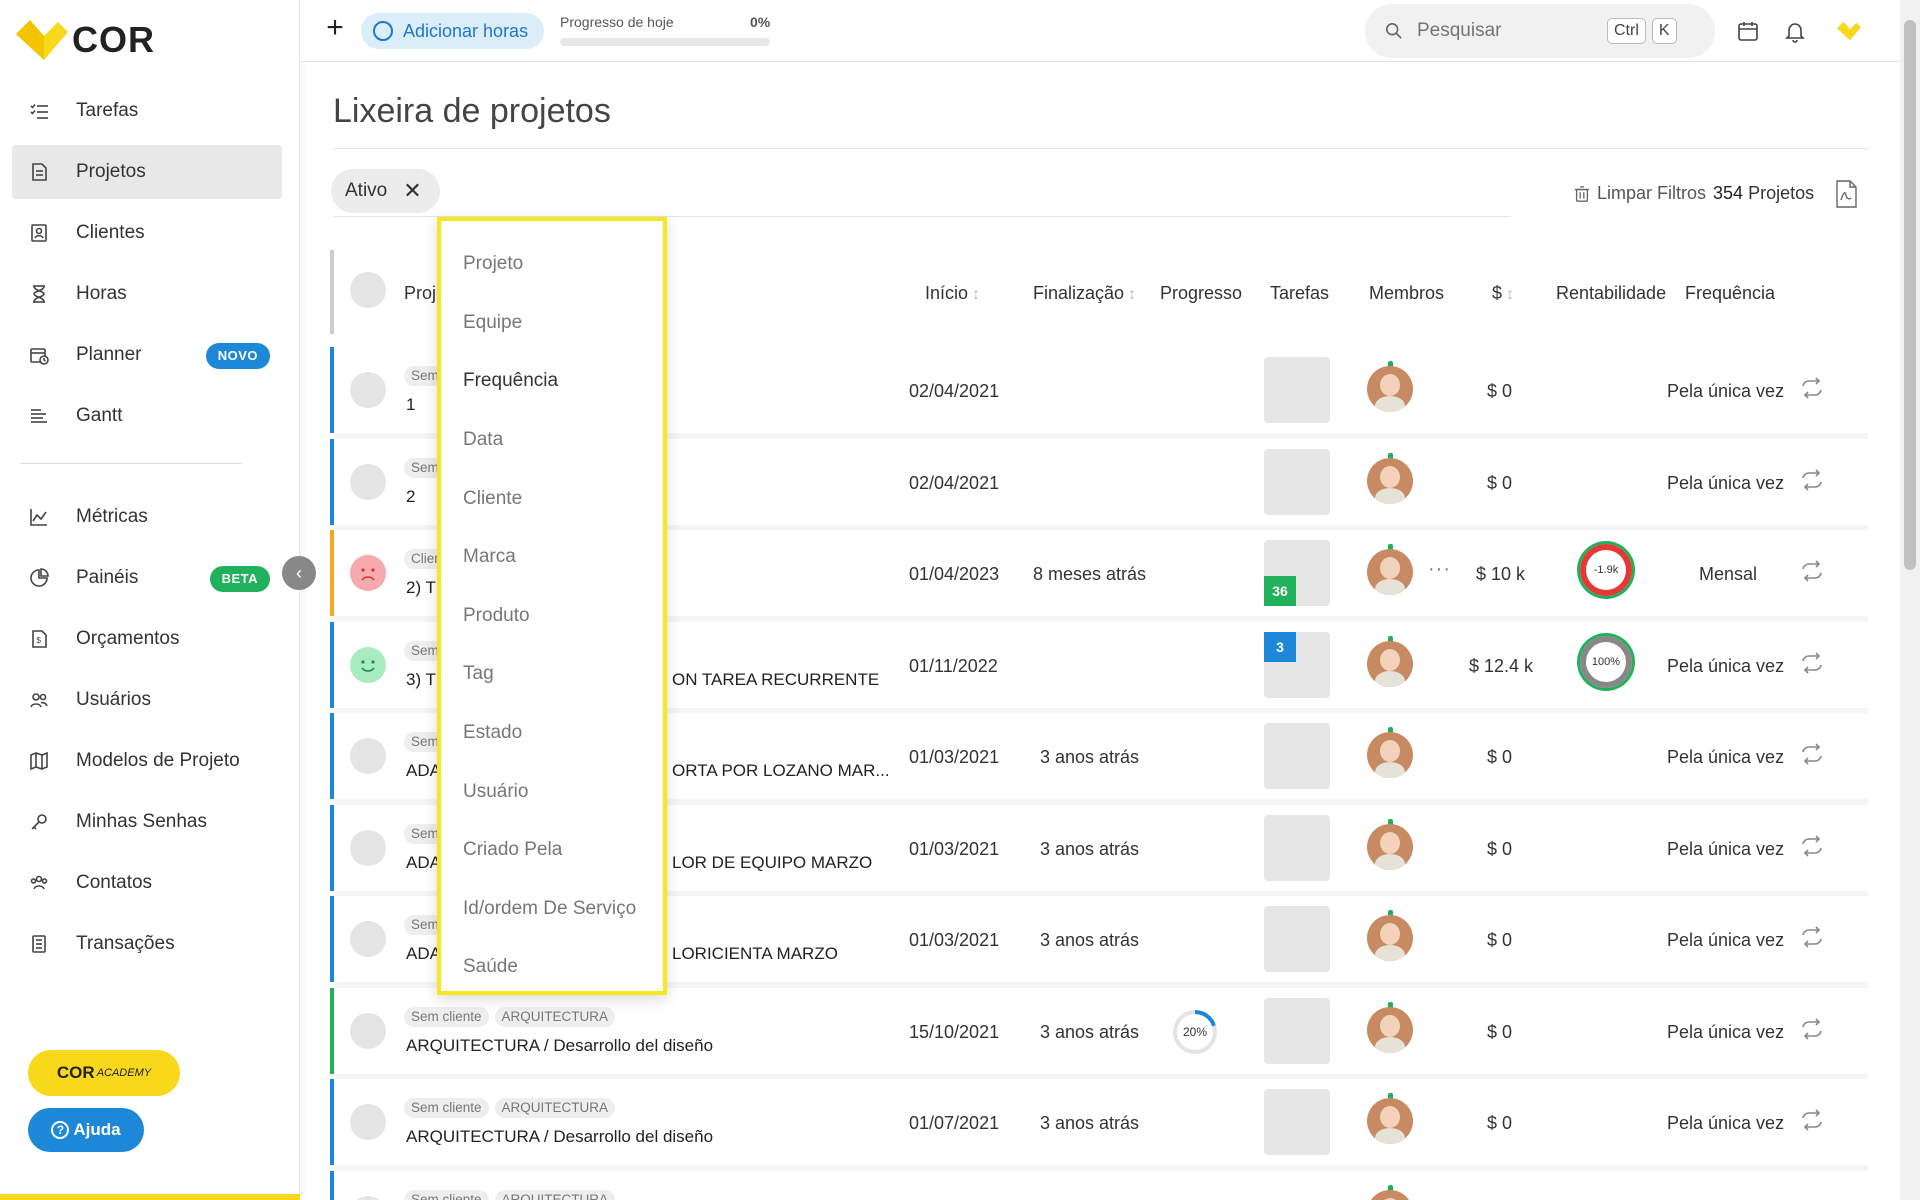 The height and width of the screenshot is (1200, 1920). What do you see at coordinates (104, 1073) in the screenshot?
I see `cor-academy-button: COR ACADEMY` at bounding box center [104, 1073].